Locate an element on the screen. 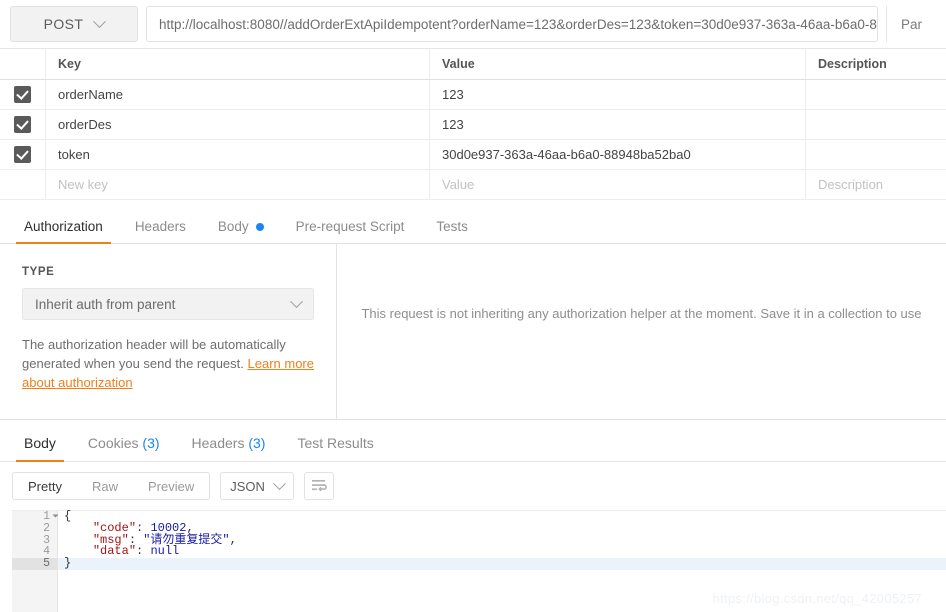 This screenshot has height=612, width=946. params-table-header: Key Value Description is located at coordinates (473, 64).